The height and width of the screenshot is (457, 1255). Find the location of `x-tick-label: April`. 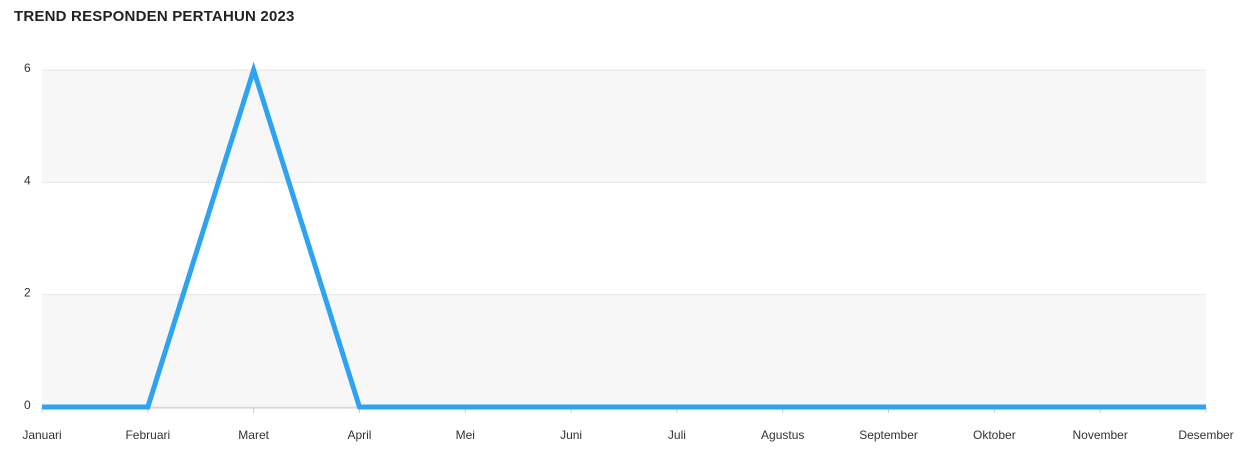

x-tick-label: April is located at coordinates (359, 435).